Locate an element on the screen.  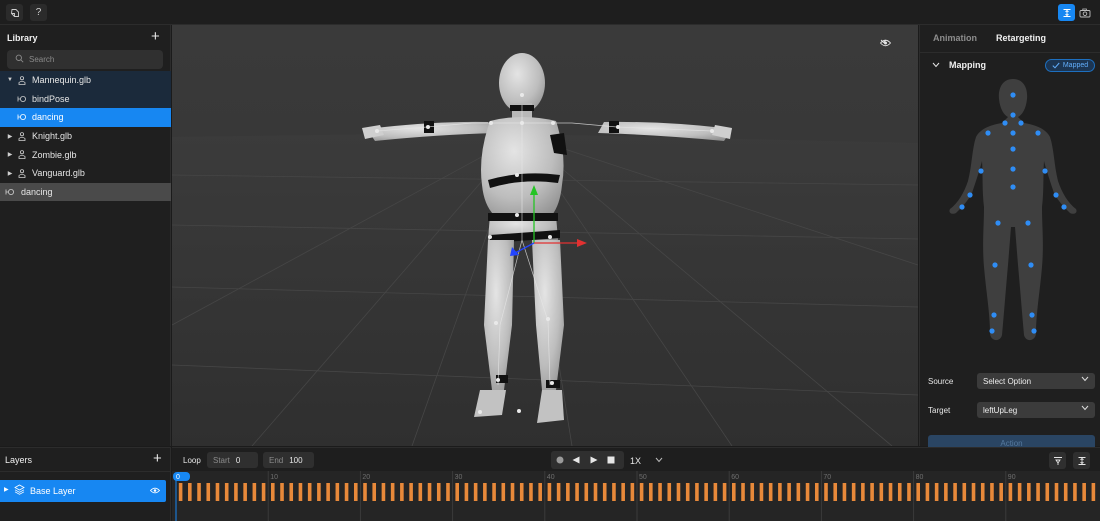
eye-icon is located at coordinates (155, 490).